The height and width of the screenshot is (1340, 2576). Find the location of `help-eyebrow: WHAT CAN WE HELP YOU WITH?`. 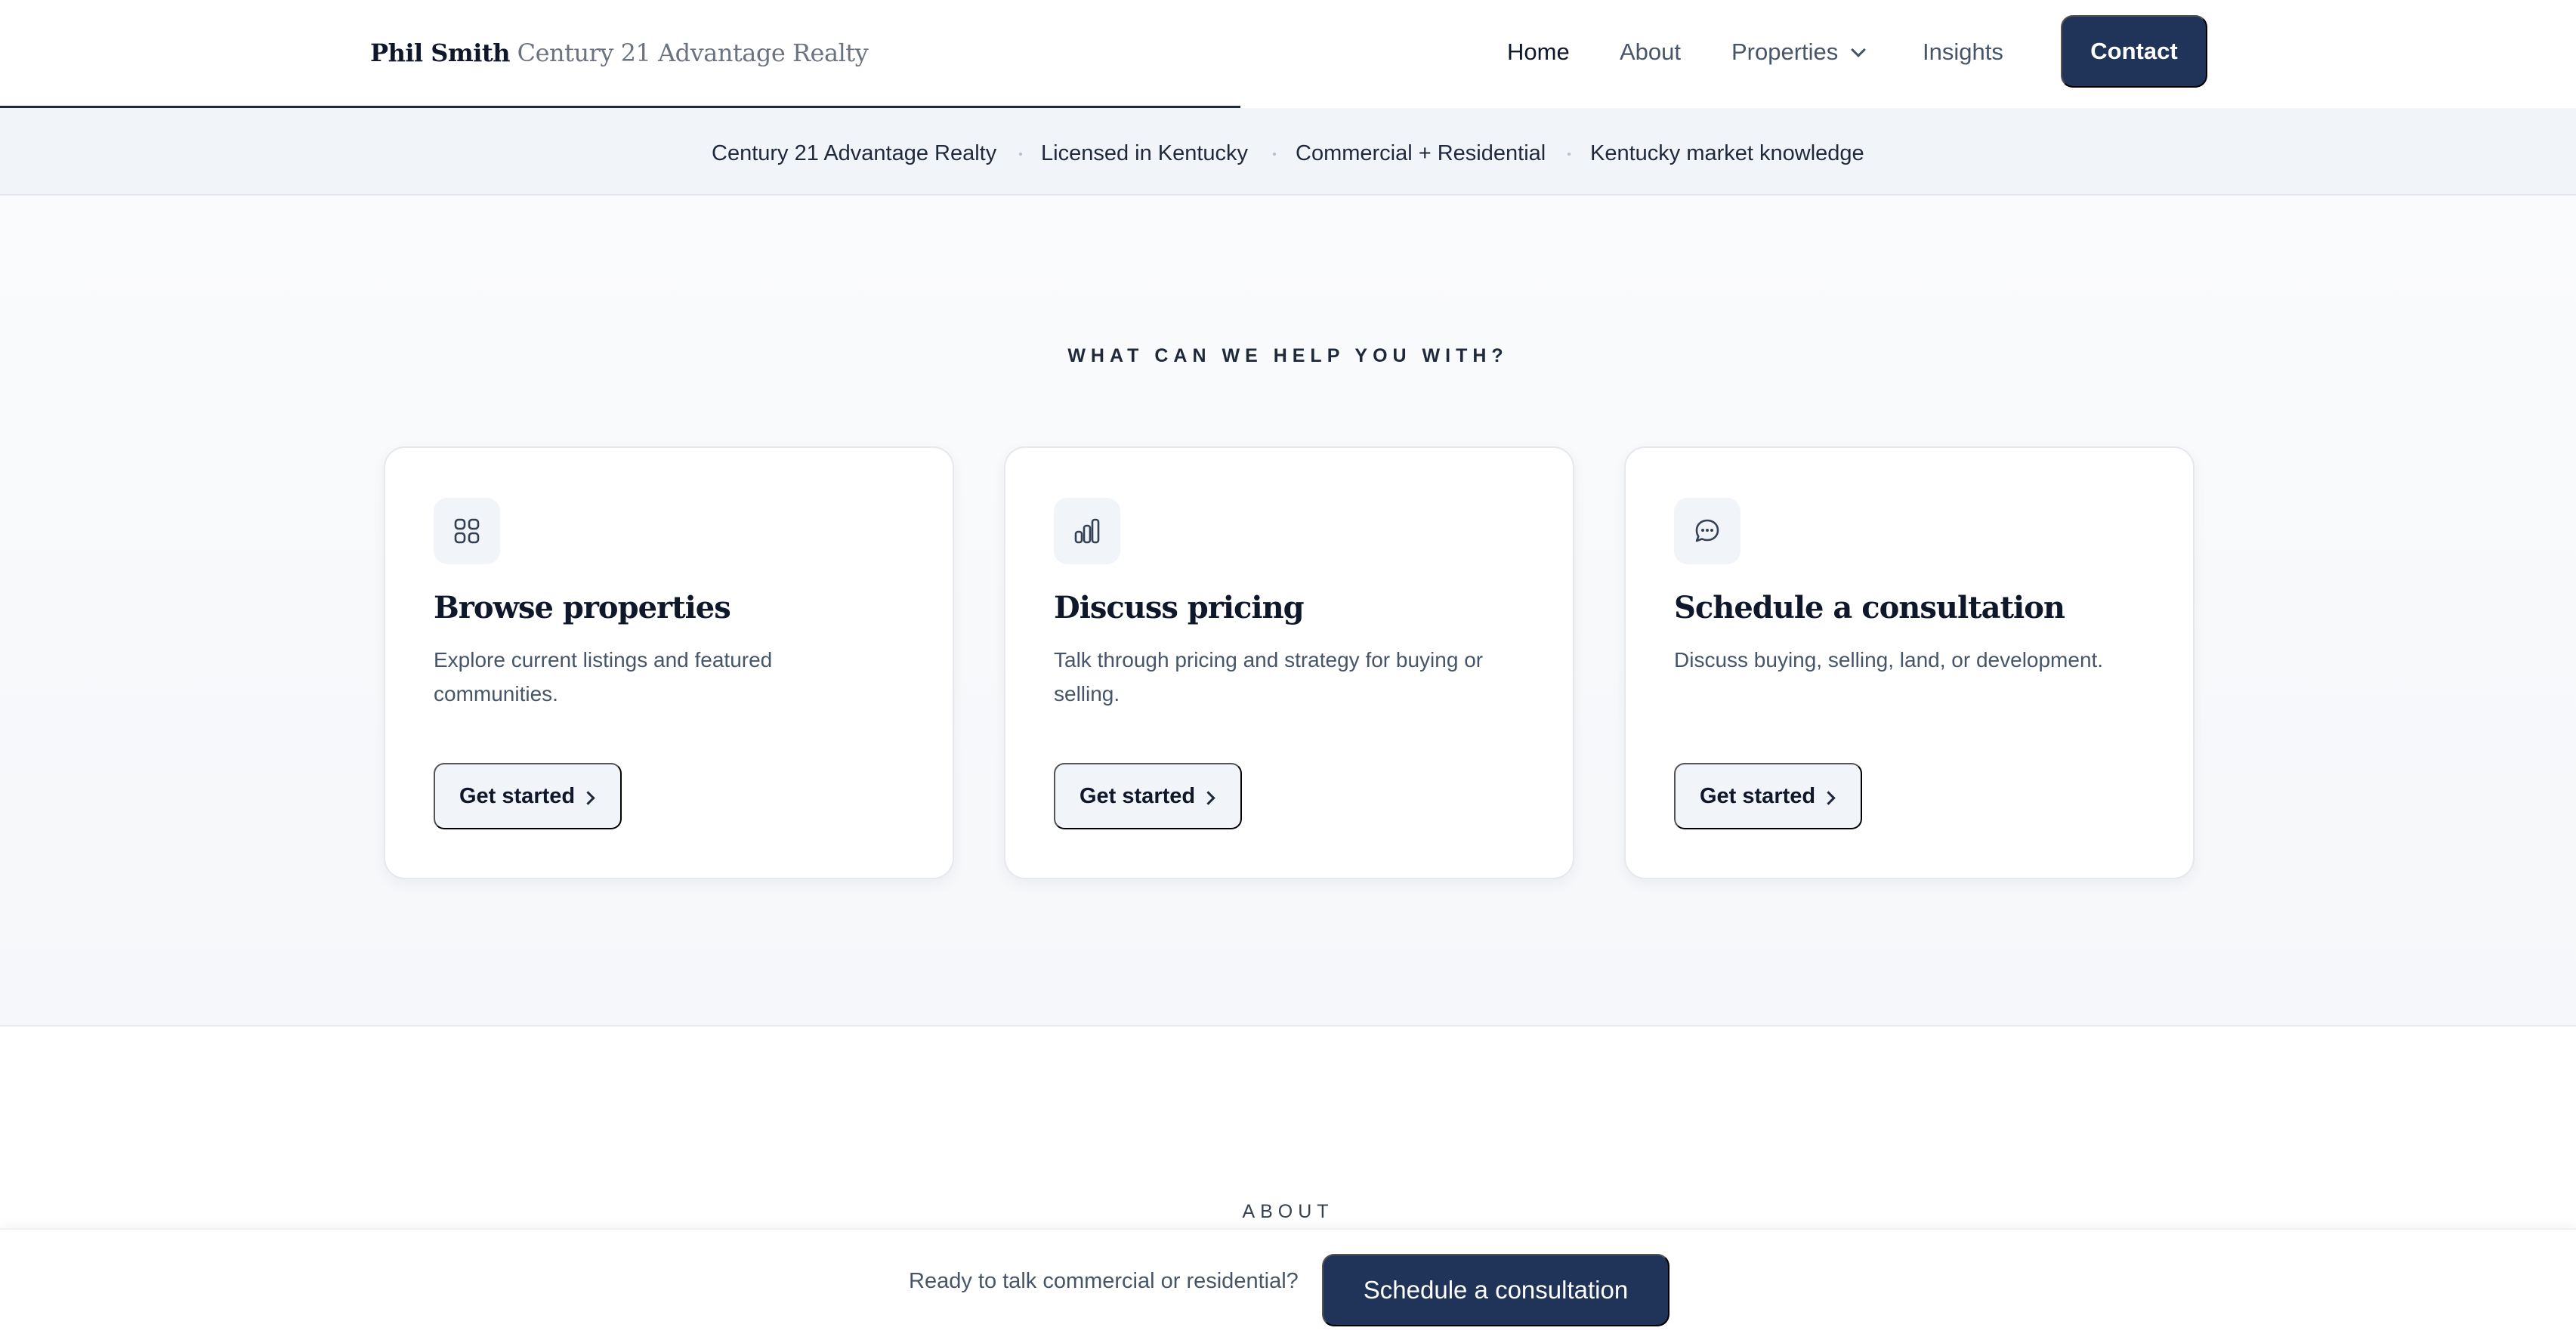

help-eyebrow: WHAT CAN WE HELP YOU WITH? is located at coordinates (1288, 355).